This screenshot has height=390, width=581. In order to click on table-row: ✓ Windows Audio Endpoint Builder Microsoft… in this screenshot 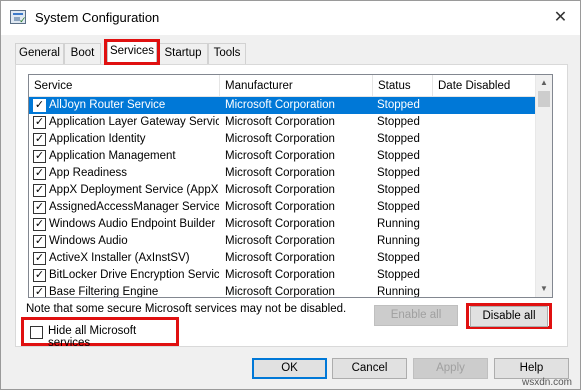, I will do `click(283, 224)`.